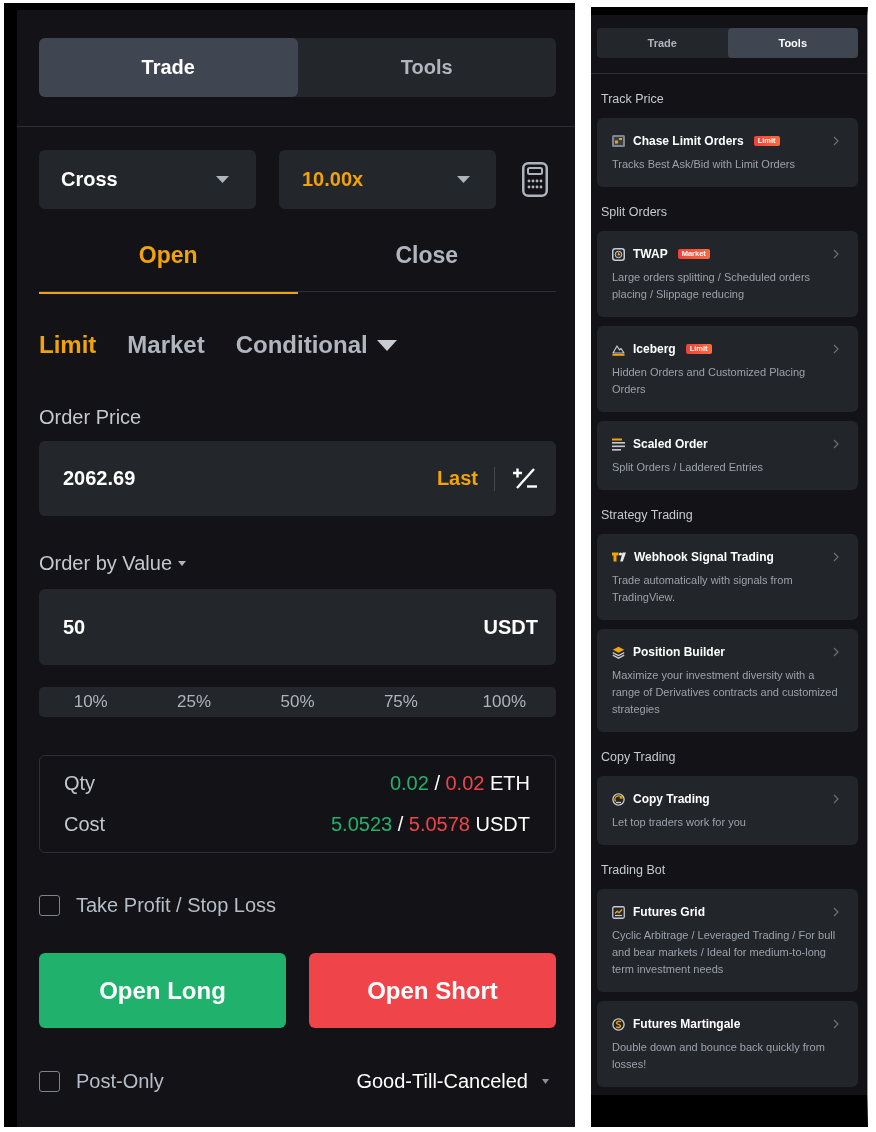 The image size is (876, 1132). What do you see at coordinates (634, 212) in the screenshot?
I see `section-title: Split Orders` at bounding box center [634, 212].